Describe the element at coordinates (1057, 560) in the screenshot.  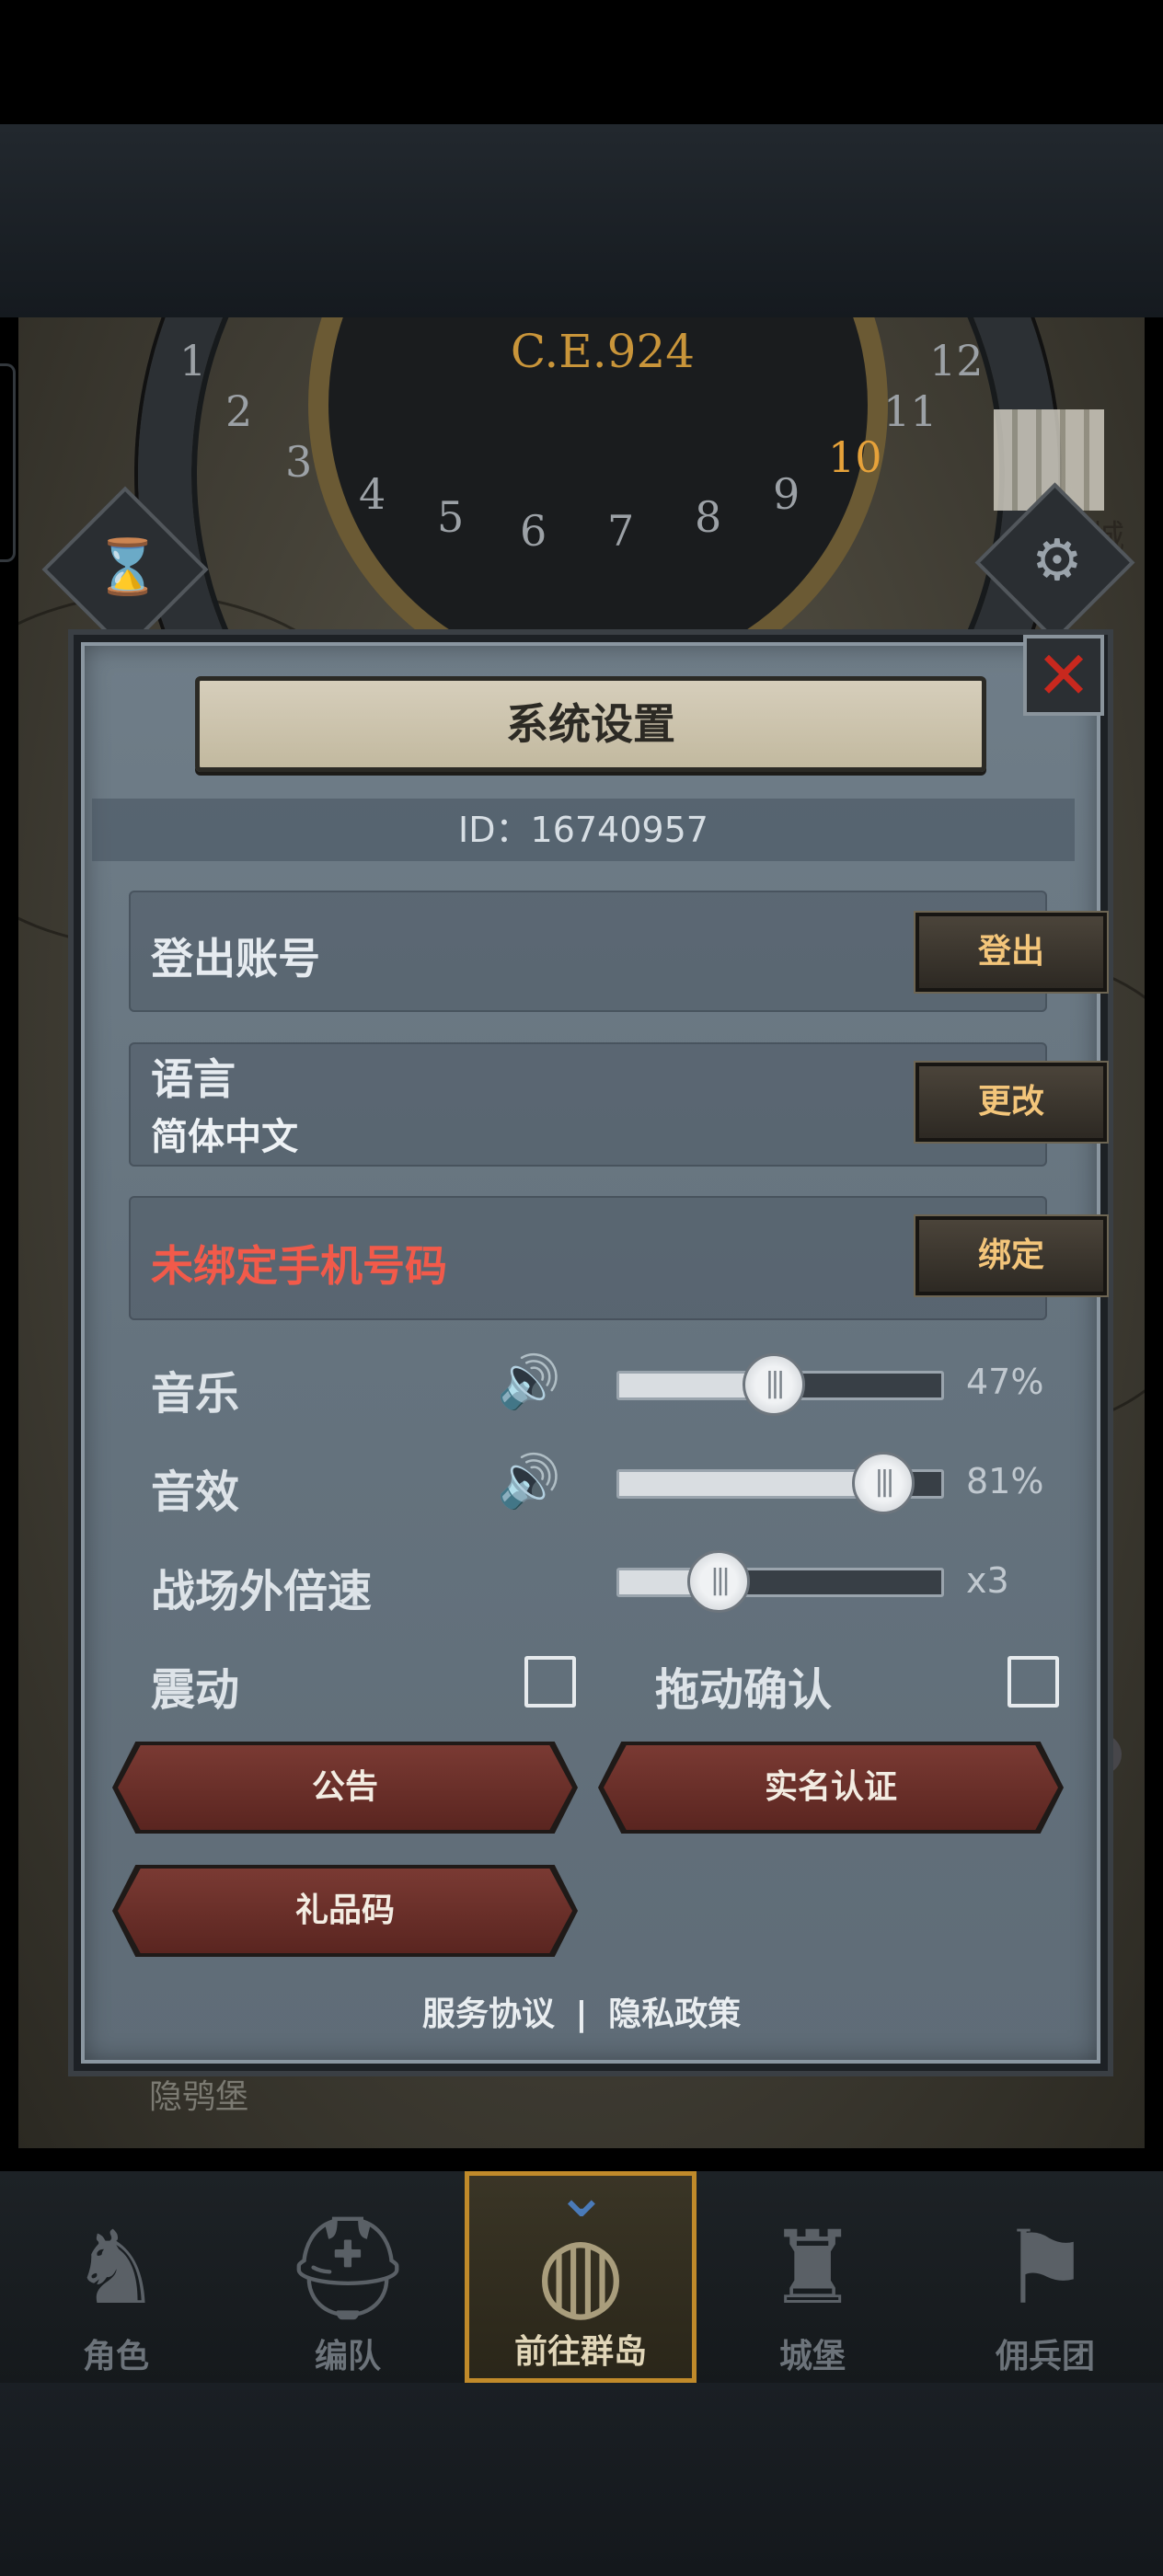
I see `gear-icon: ⚙` at that location.